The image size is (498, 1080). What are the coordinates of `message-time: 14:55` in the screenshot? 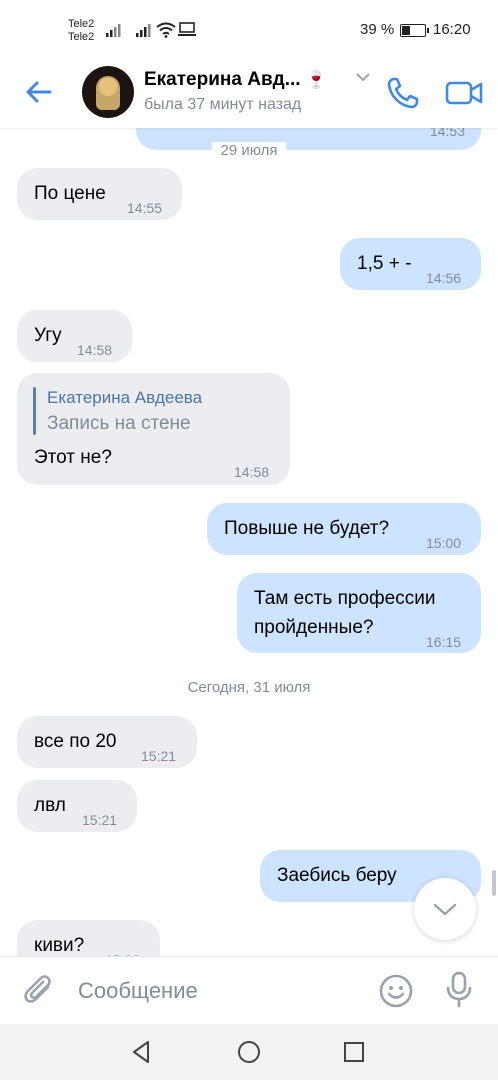 It's located at (145, 208).